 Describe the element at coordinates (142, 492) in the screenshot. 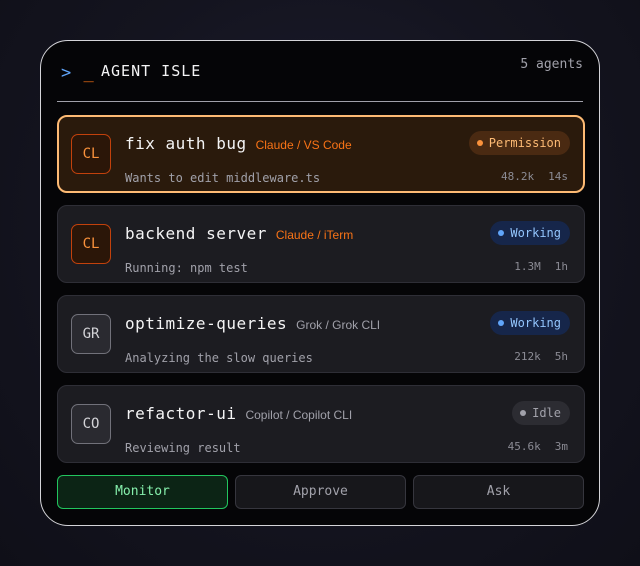

I see `monitor-button: Monitor` at that location.